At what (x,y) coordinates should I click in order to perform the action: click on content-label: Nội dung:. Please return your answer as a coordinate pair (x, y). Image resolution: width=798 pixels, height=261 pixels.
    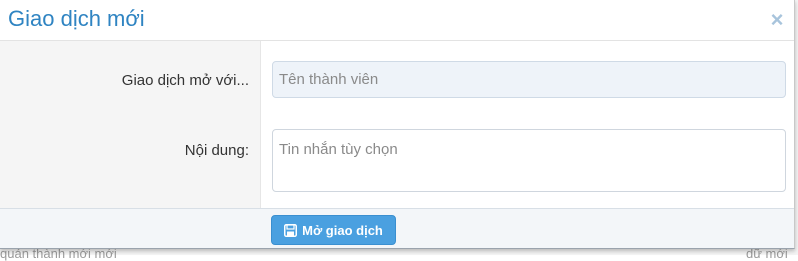
    Looking at the image, I should click on (216, 150).